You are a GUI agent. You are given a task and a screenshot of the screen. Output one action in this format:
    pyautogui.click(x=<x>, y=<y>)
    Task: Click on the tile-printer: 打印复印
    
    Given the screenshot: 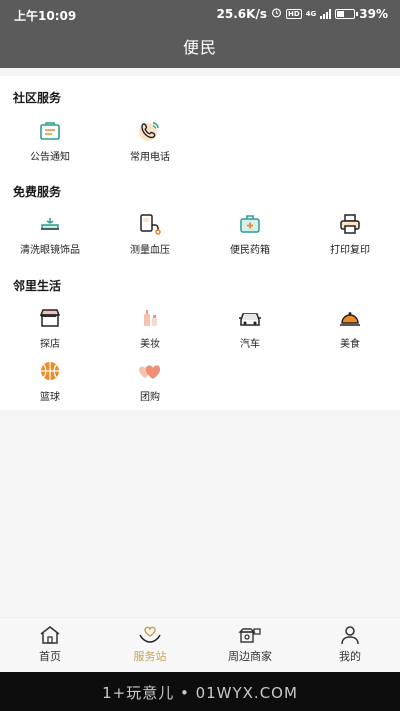 What is the action you would take?
    pyautogui.click(x=350, y=232)
    